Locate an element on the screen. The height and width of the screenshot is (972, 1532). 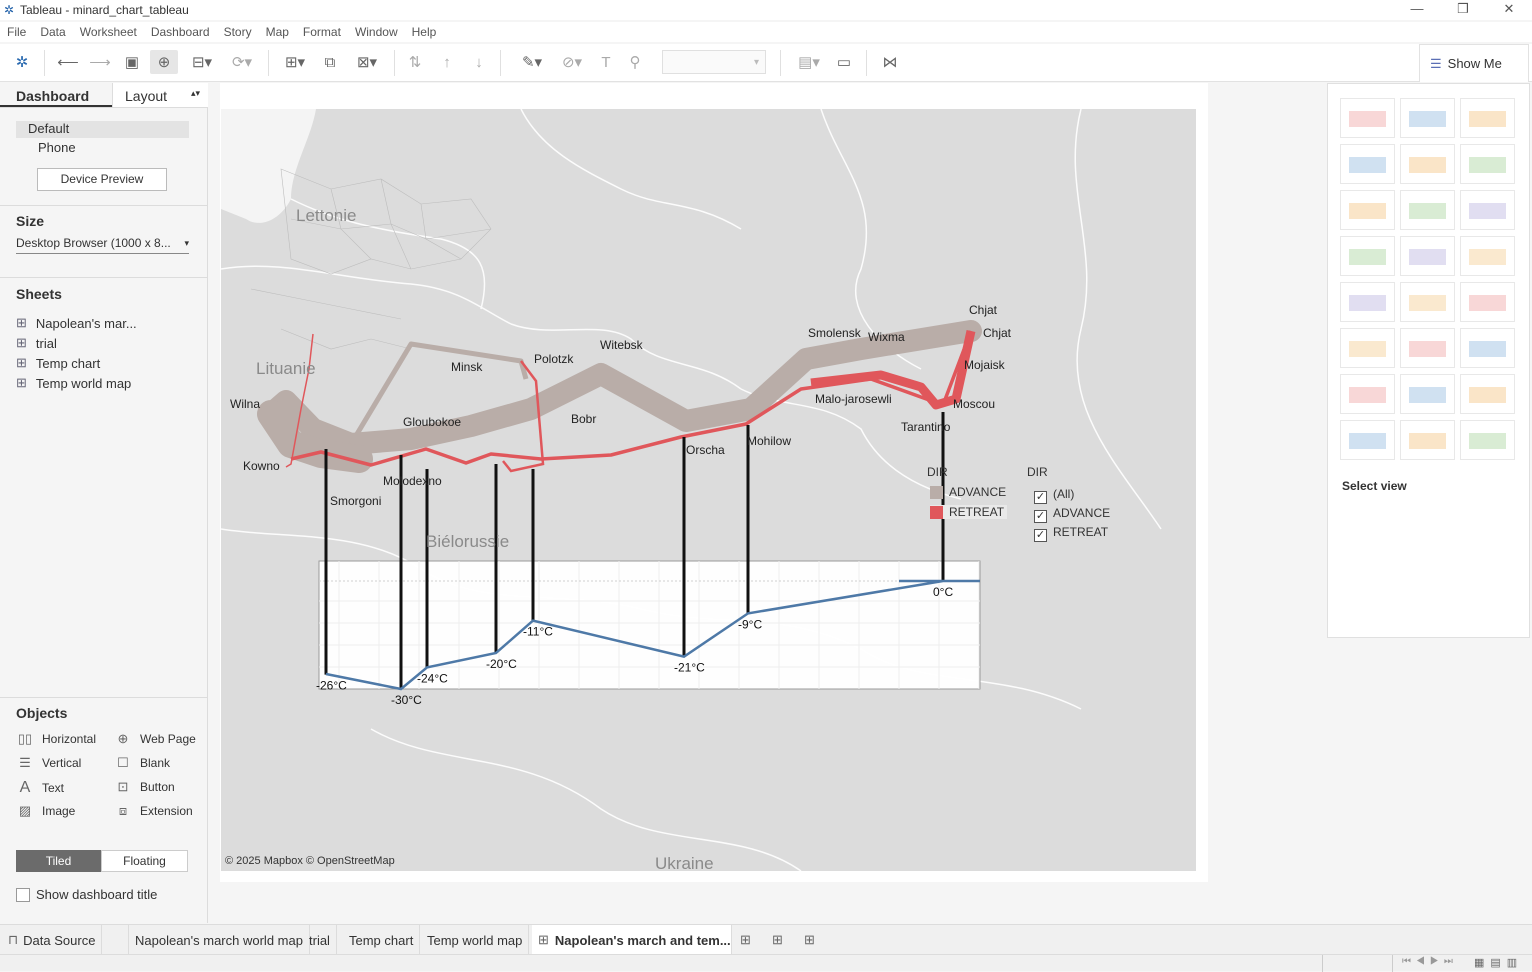
share-icon: ⋈ is located at coordinates (890, 62).